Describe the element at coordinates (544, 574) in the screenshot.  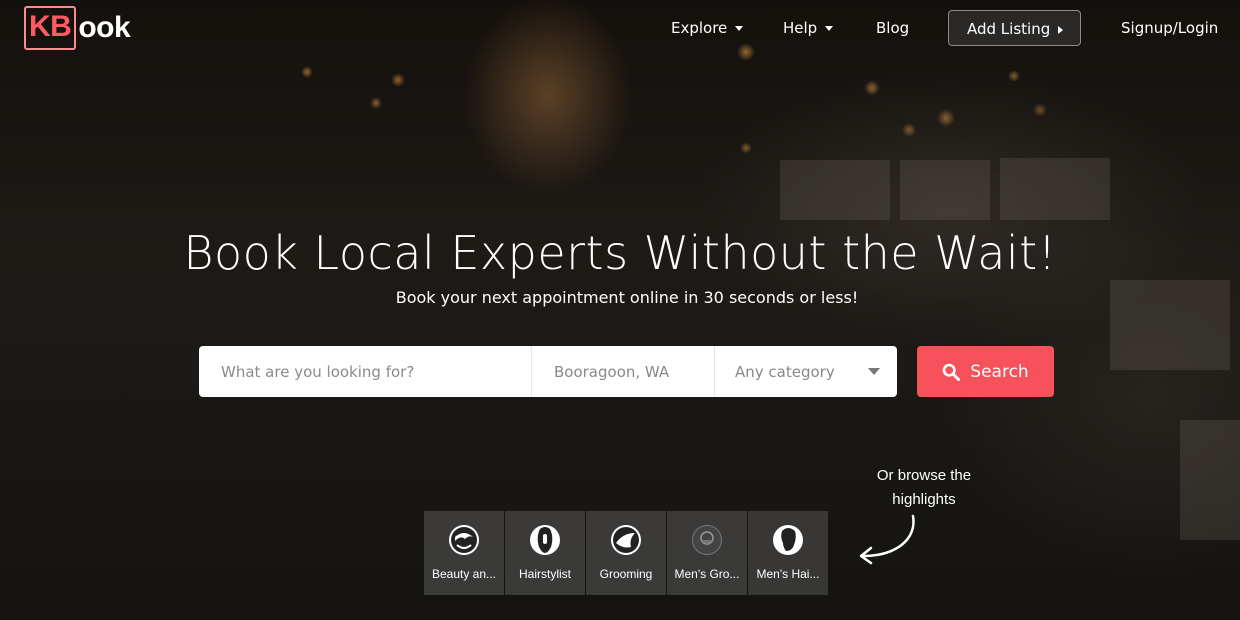
I see `category-label: Hairstylist` at that location.